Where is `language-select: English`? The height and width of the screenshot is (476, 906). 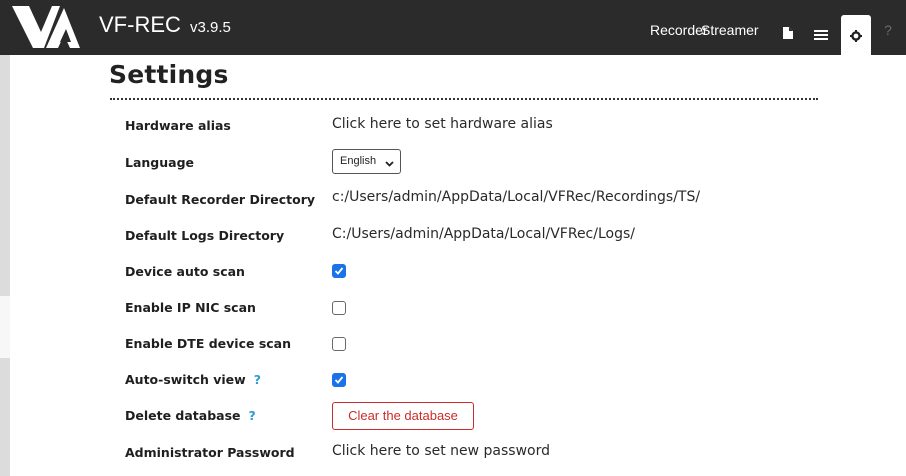
language-select: English is located at coordinates (366, 161).